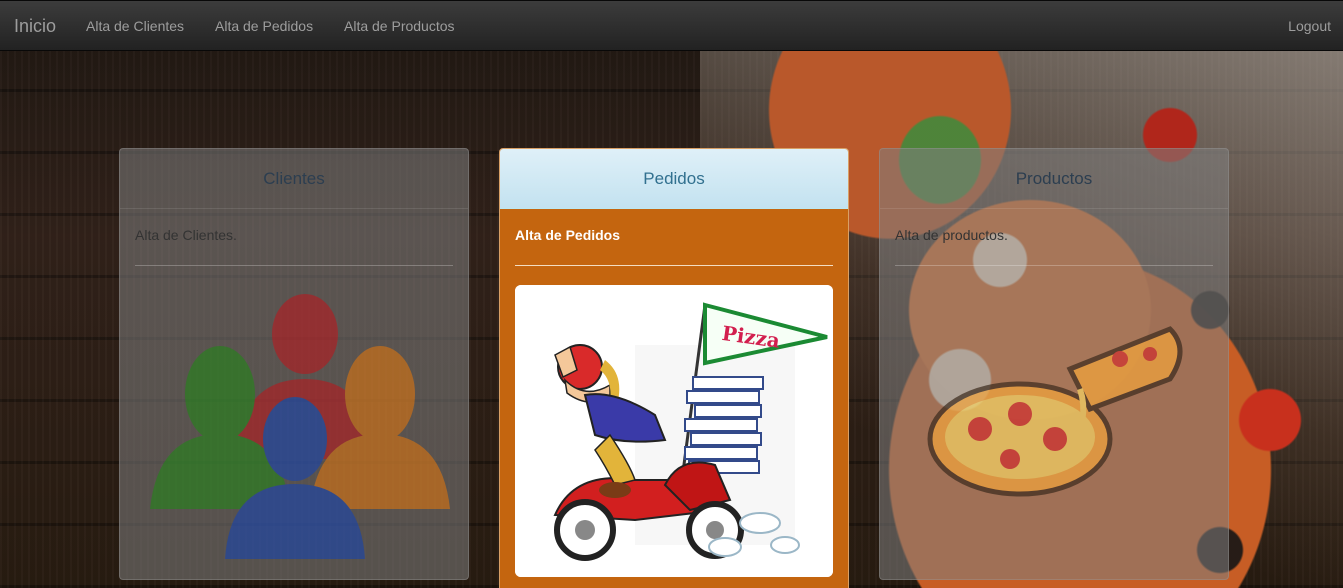  Describe the element at coordinates (300, 426) in the screenshot. I see `users-group-icon` at that location.